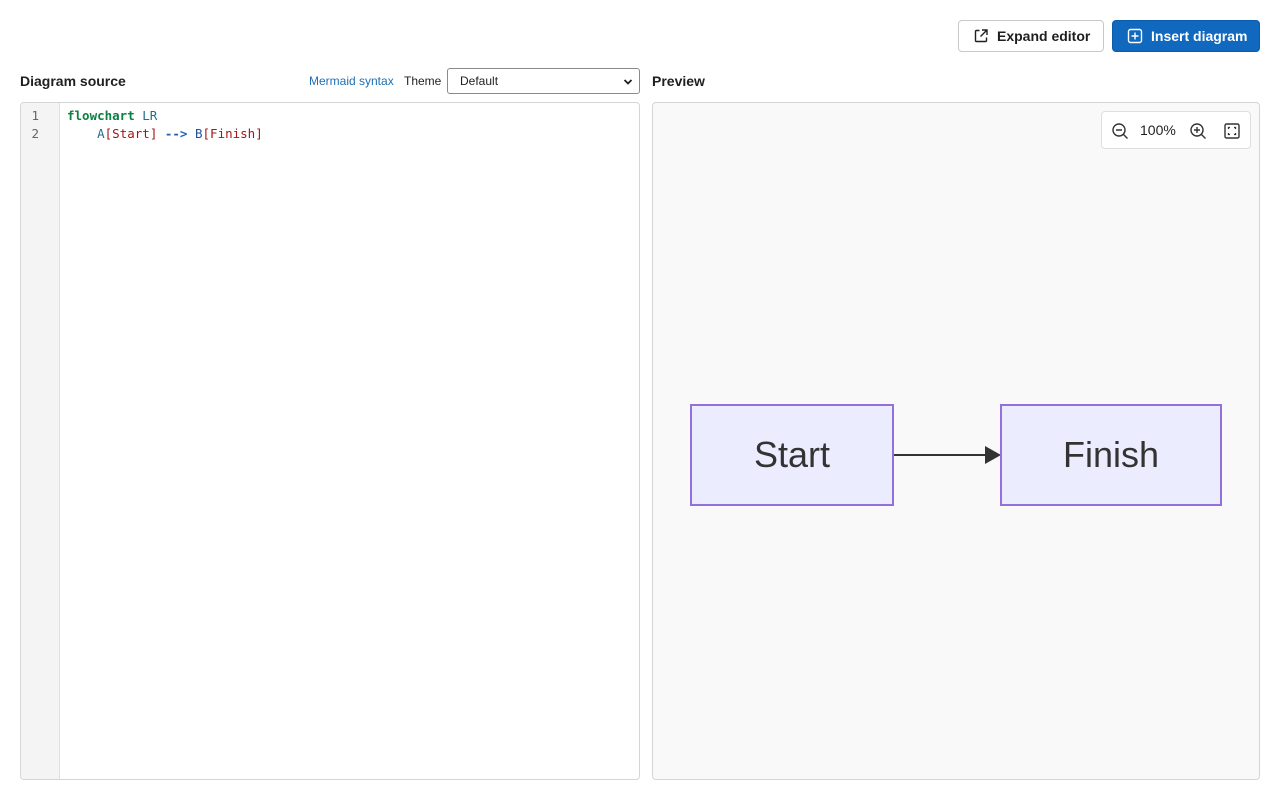 This screenshot has width=1280, height=800. I want to click on expand-editor-button: Expand editor, so click(1031, 36).